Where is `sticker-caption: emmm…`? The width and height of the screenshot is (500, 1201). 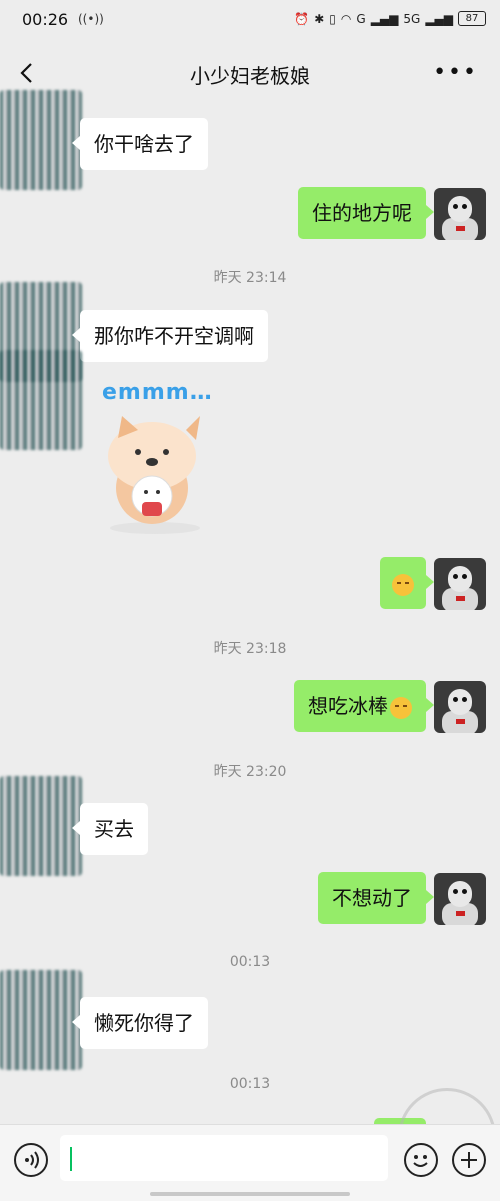 sticker-caption: emmm… is located at coordinates (157, 392).